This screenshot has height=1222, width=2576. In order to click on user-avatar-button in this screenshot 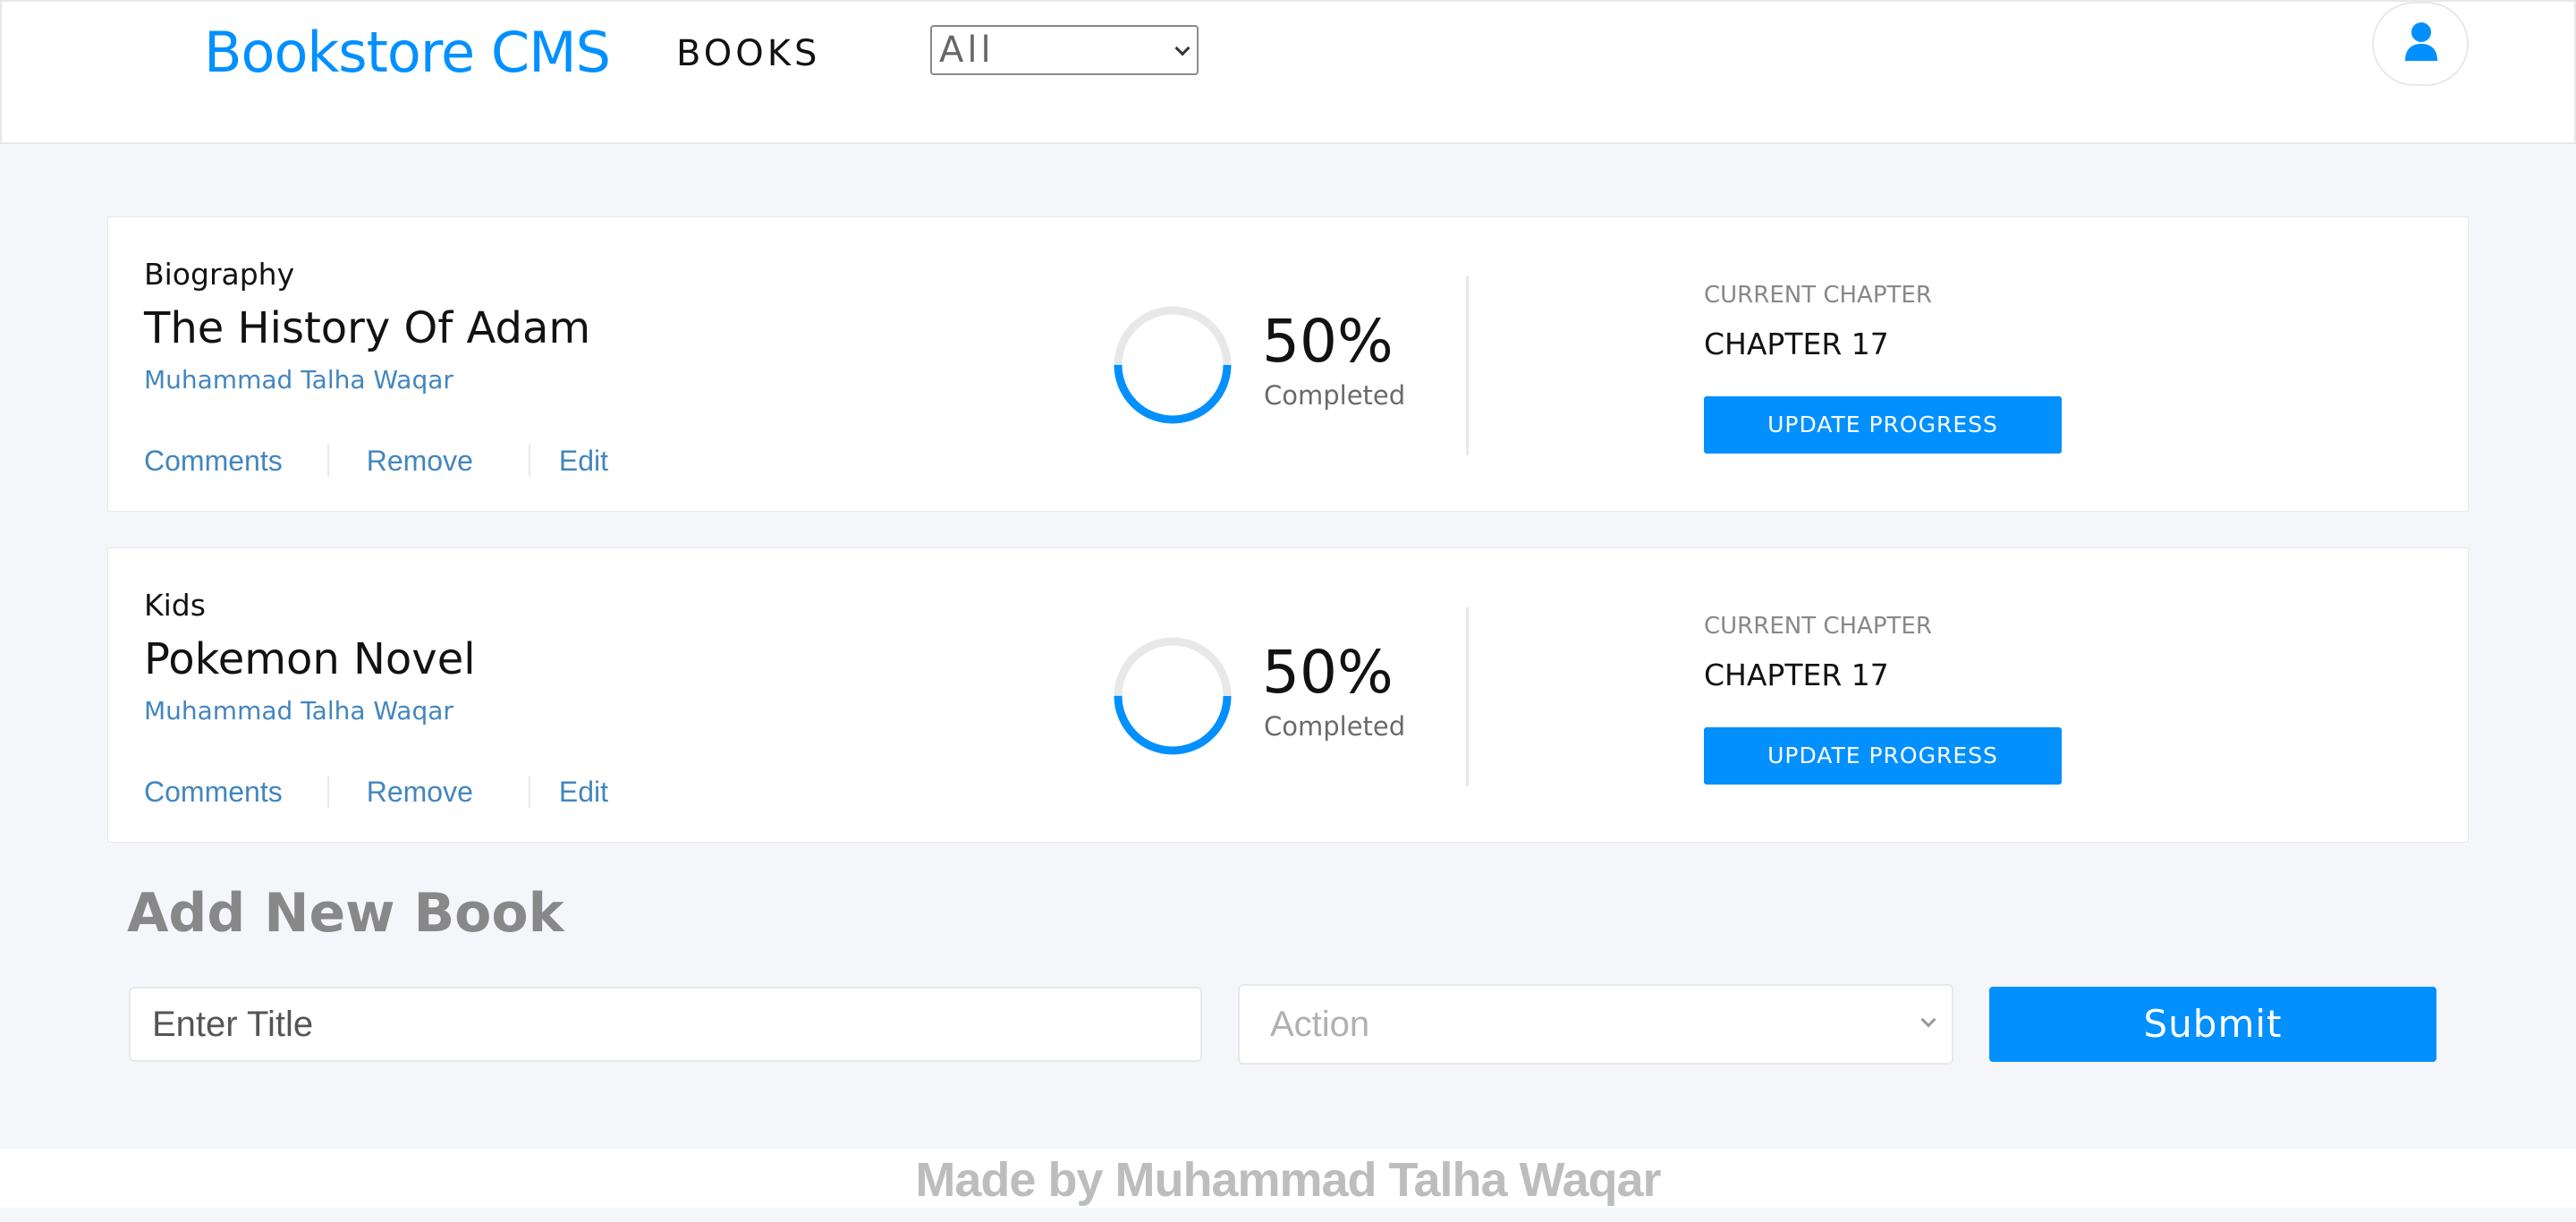, I will do `click(2420, 44)`.